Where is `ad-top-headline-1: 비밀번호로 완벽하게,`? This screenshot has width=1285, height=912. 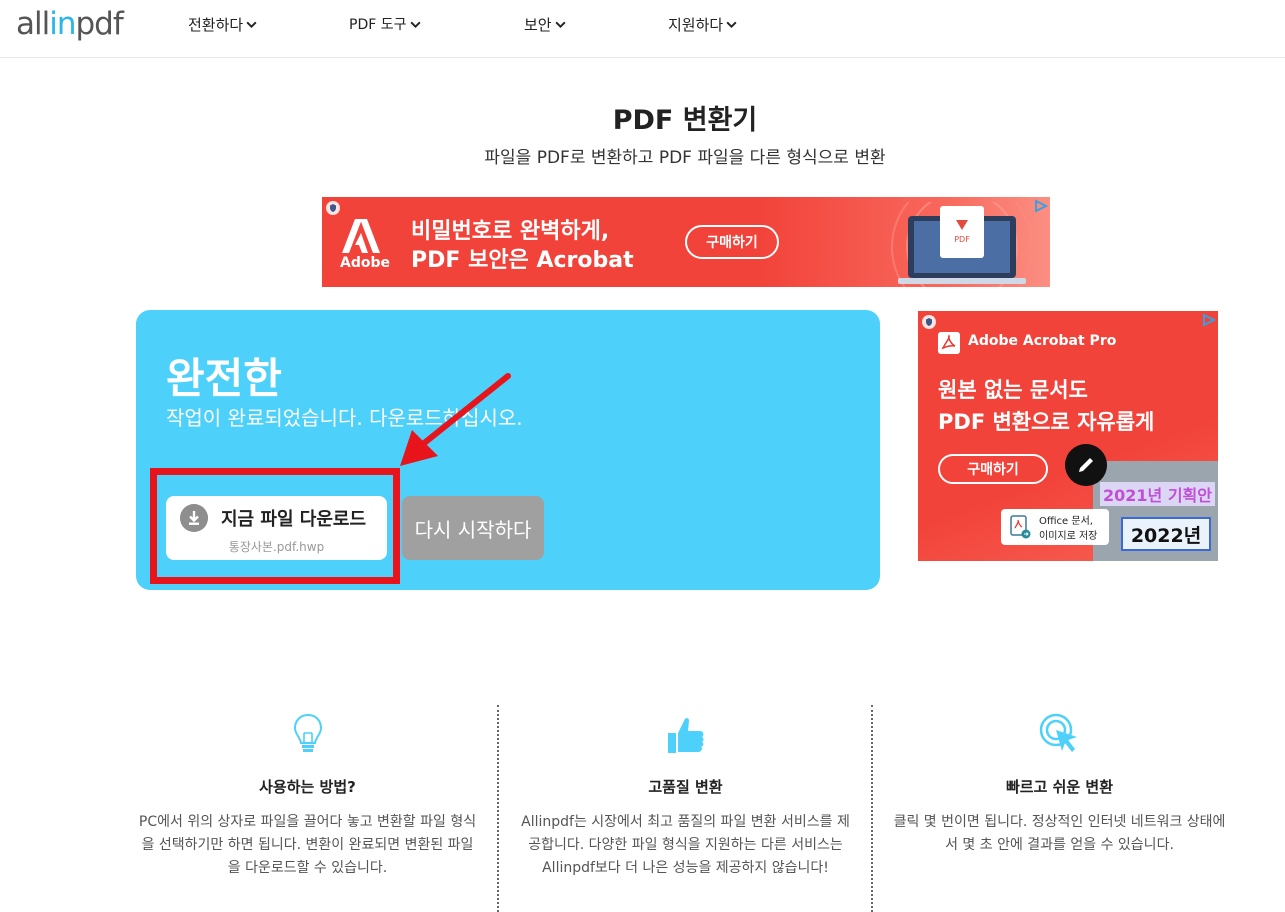
ad-top-headline-1: 비밀번호로 완벽하게, is located at coordinates (510, 231).